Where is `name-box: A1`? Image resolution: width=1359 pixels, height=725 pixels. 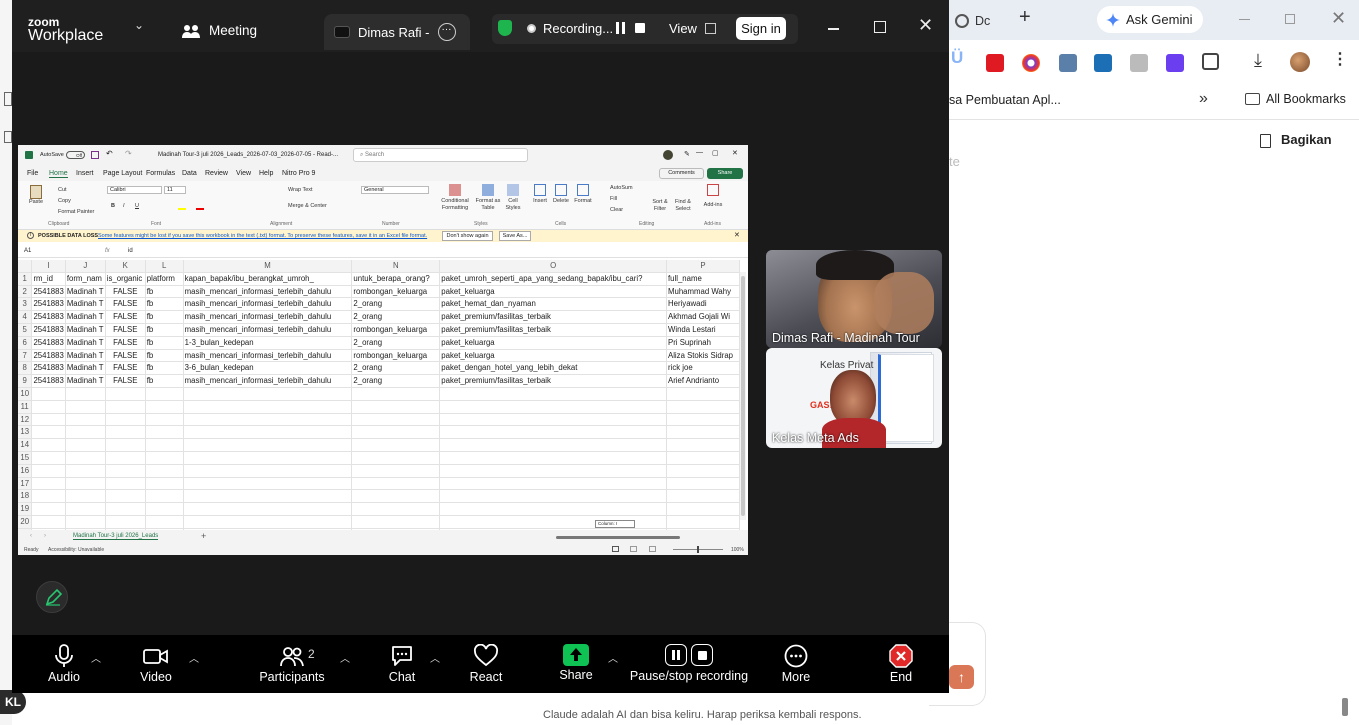
name-box: A1 is located at coordinates (27, 251).